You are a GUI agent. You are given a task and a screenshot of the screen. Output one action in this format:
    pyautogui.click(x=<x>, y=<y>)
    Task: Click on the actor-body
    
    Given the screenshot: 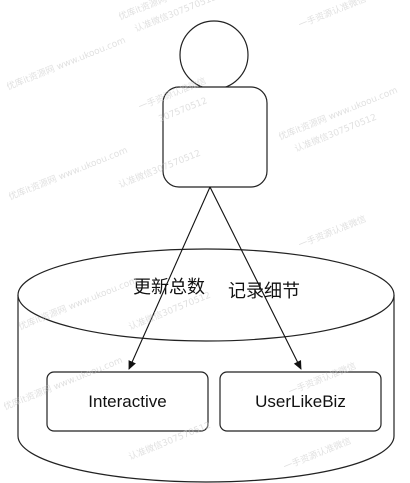 What is the action you would take?
    pyautogui.click(x=215, y=137)
    